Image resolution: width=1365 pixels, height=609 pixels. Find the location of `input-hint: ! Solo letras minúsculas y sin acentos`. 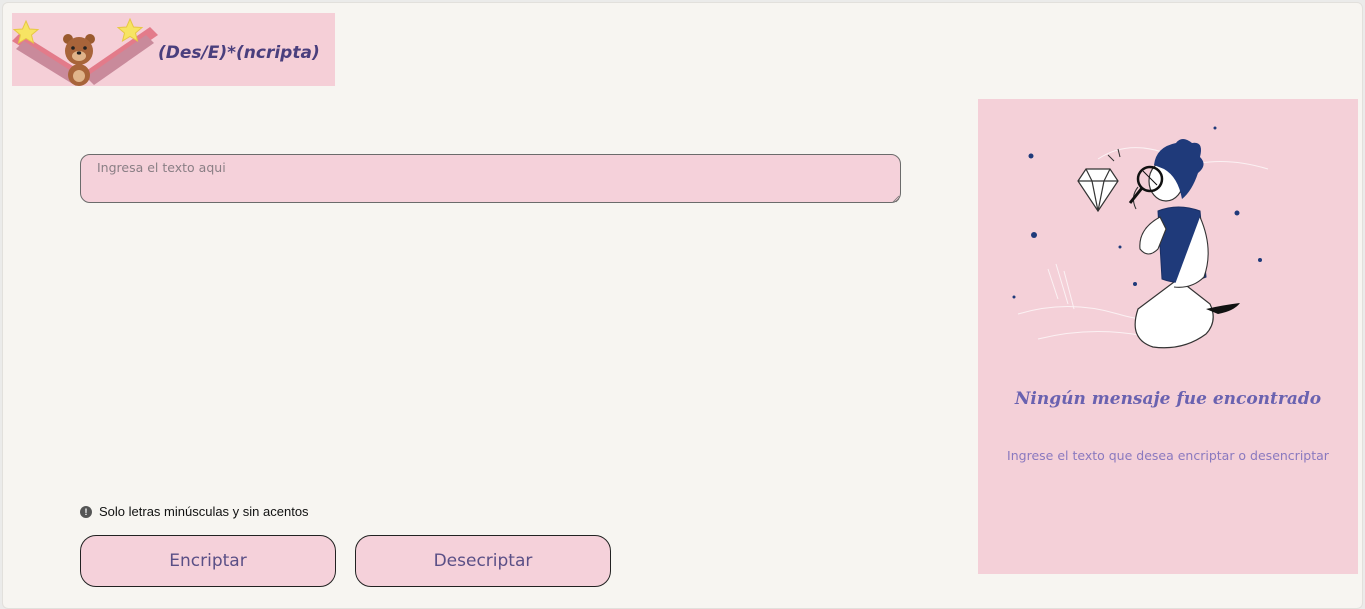

input-hint: ! Solo letras minúsculas y sin acentos is located at coordinates (194, 511).